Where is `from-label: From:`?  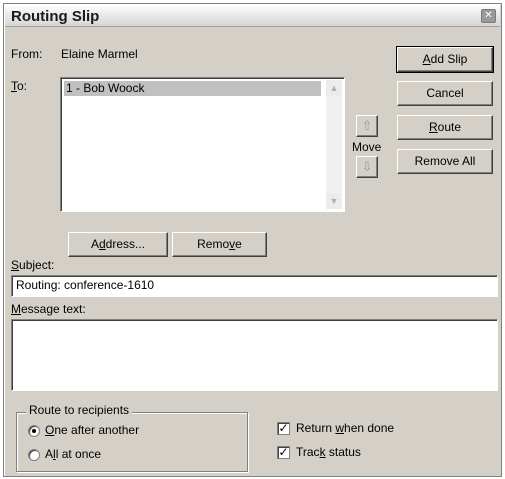 from-label: From: is located at coordinates (27, 54).